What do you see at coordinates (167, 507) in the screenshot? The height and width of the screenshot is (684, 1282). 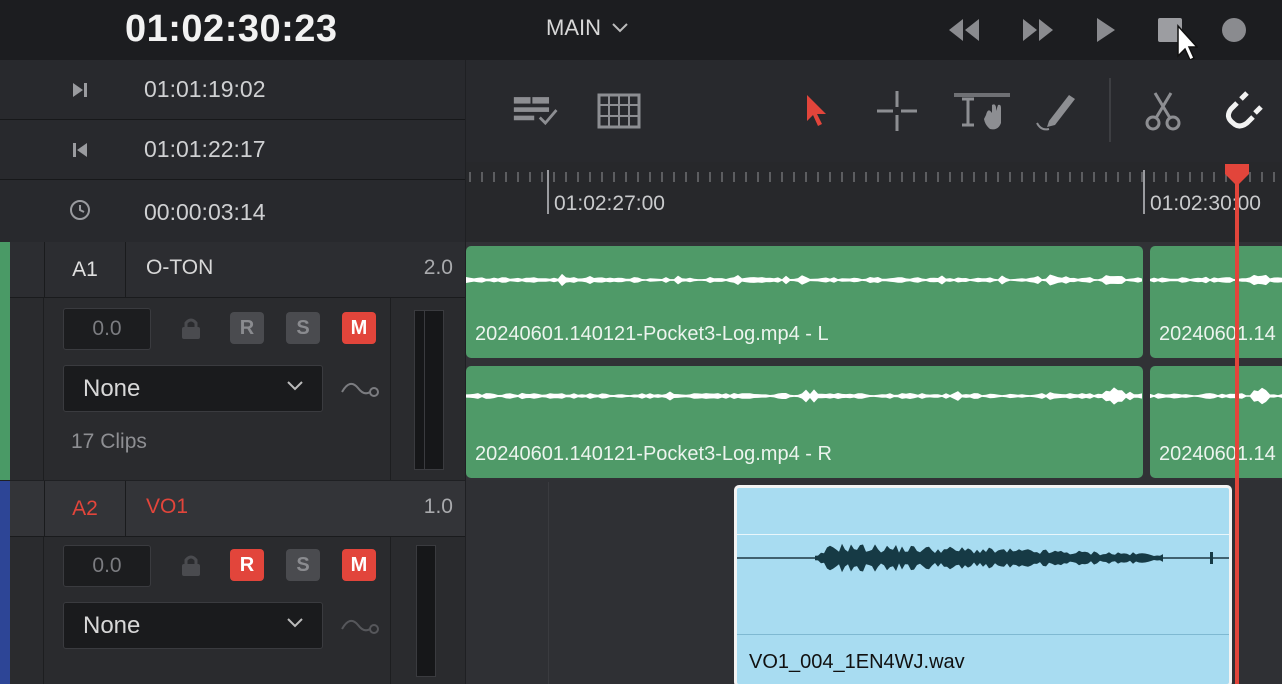 I see `track-name: VO1` at bounding box center [167, 507].